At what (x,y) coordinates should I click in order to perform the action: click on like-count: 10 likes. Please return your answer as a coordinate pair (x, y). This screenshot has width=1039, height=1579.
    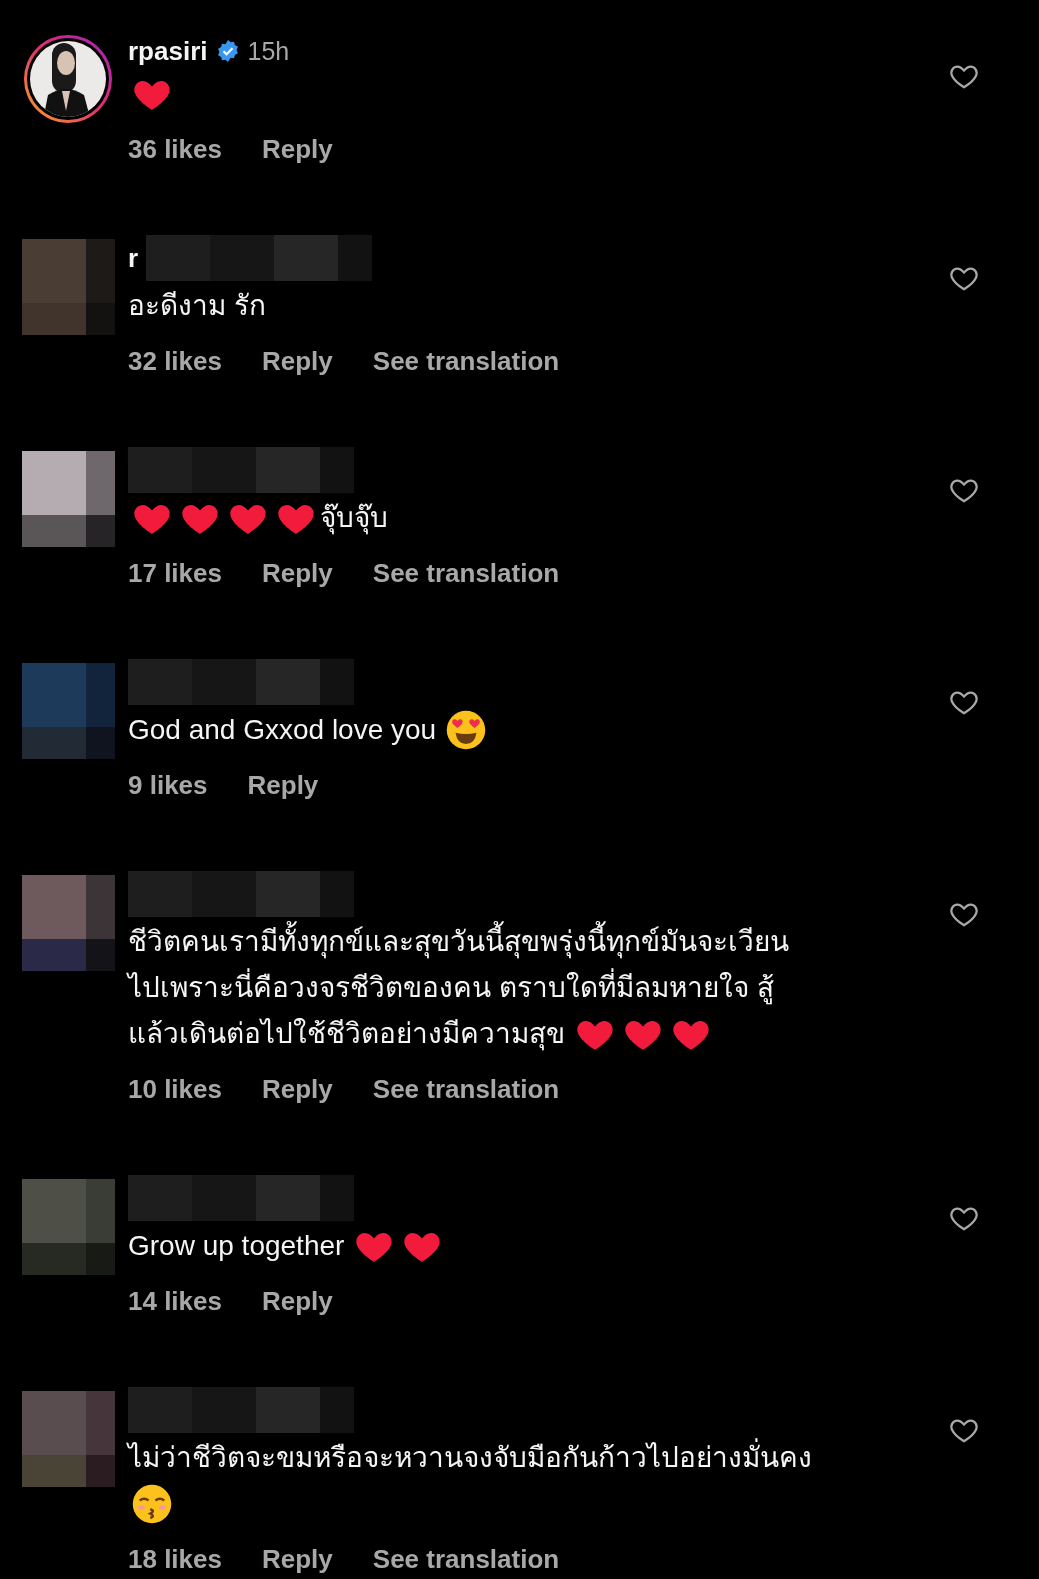
    Looking at the image, I should click on (175, 1089).